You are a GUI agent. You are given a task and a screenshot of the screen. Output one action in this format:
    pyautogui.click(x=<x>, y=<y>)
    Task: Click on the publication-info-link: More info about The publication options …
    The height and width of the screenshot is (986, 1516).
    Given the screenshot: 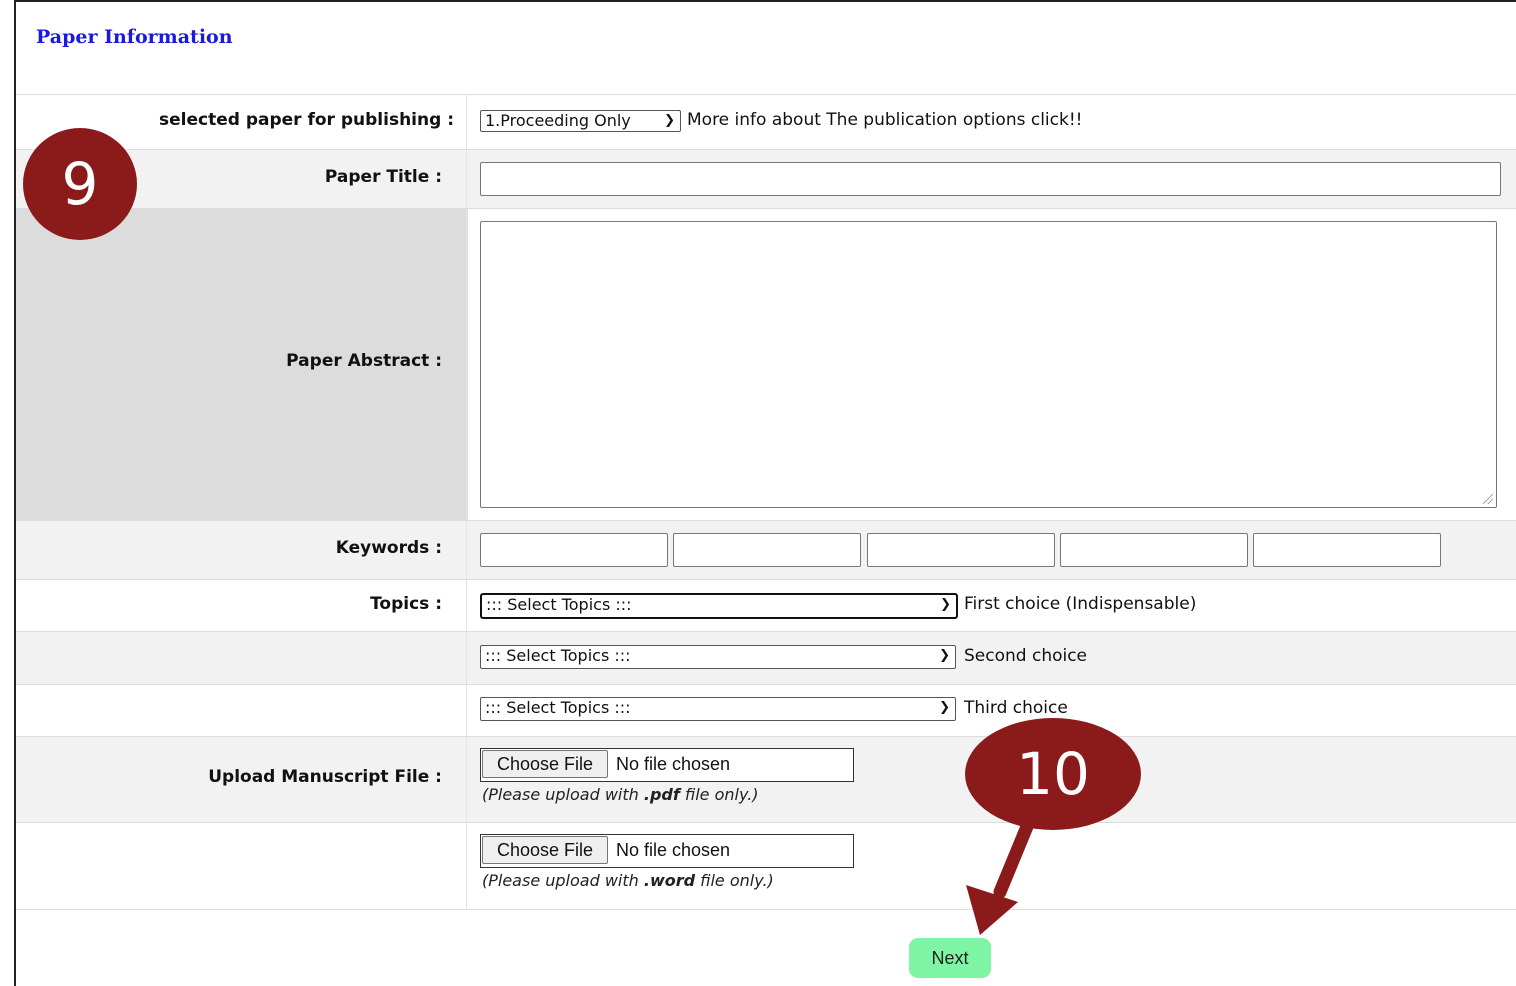 What is the action you would take?
    pyautogui.click(x=884, y=120)
    